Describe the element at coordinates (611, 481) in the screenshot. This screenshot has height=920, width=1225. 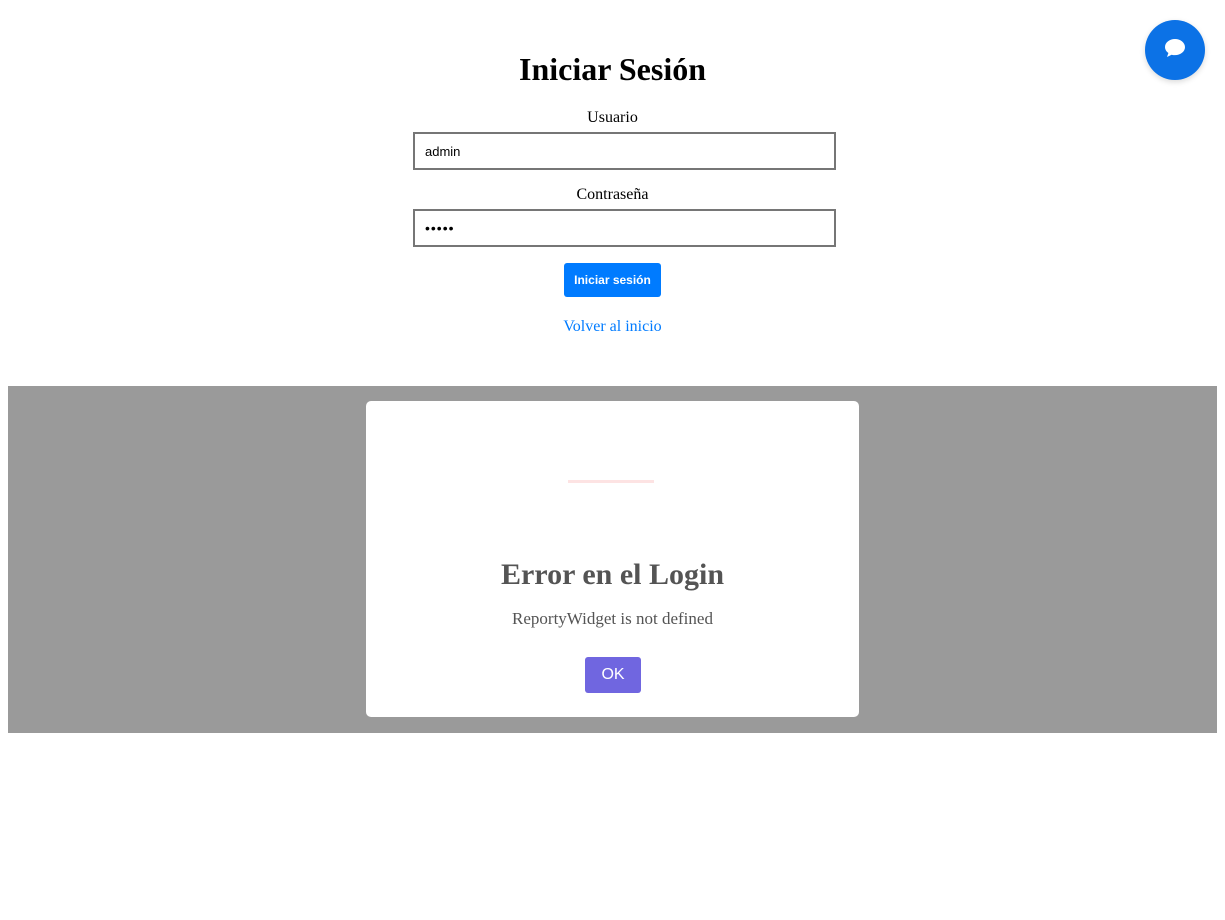
I see `error-icon` at that location.